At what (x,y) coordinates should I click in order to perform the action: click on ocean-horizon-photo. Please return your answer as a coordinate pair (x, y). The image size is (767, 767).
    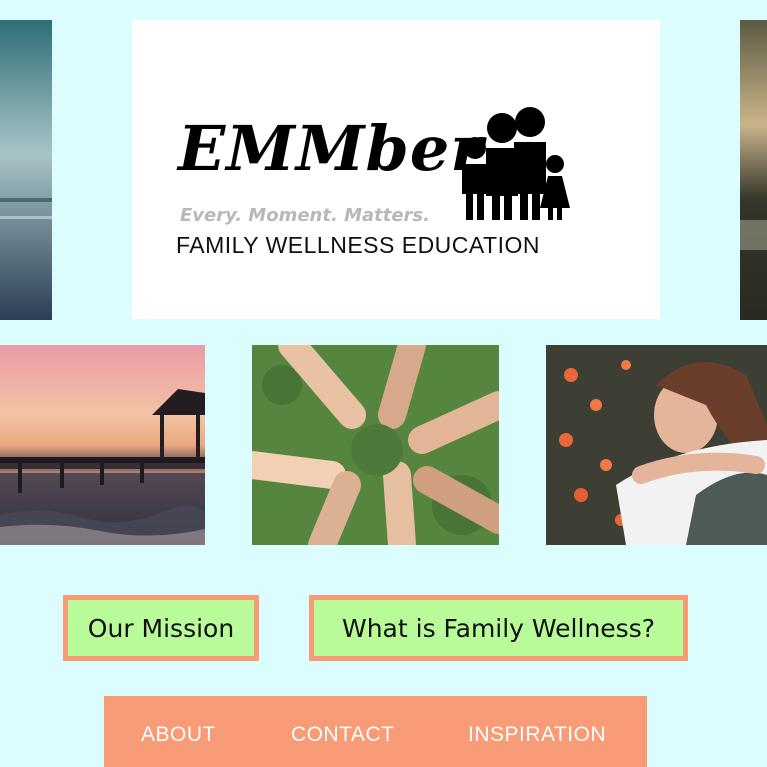
    Looking at the image, I should click on (26, 170).